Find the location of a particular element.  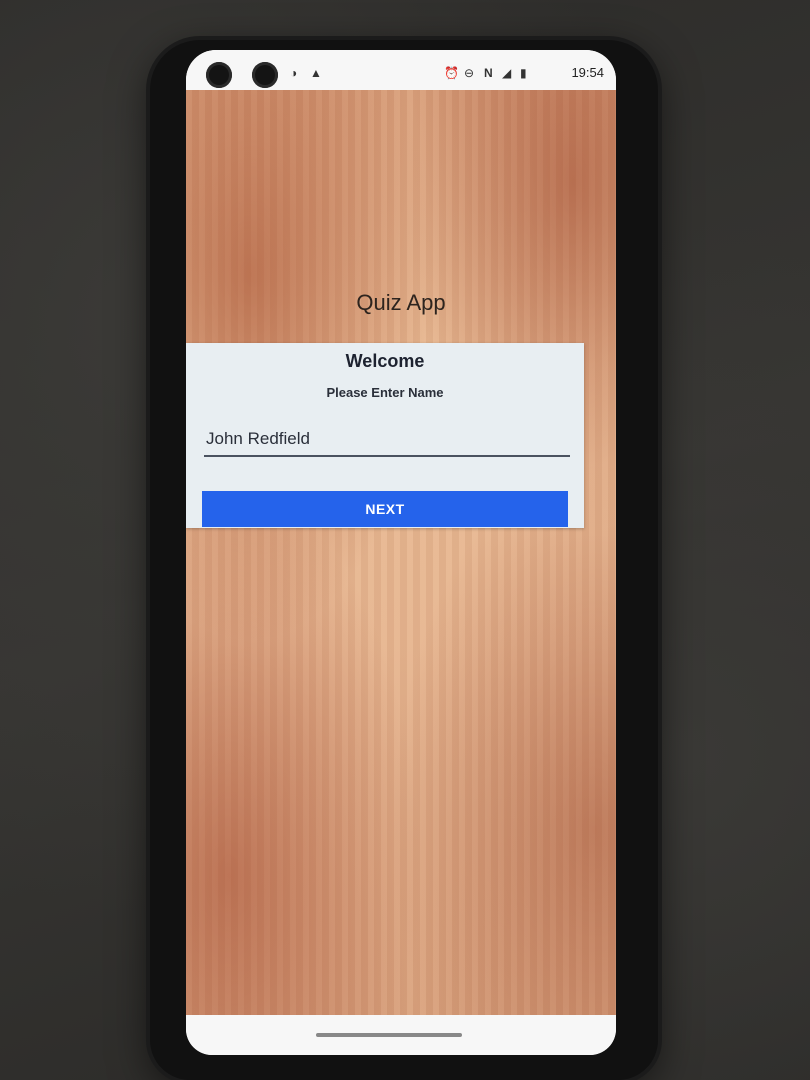

sync-icon: ⊖ is located at coordinates (469, 73).